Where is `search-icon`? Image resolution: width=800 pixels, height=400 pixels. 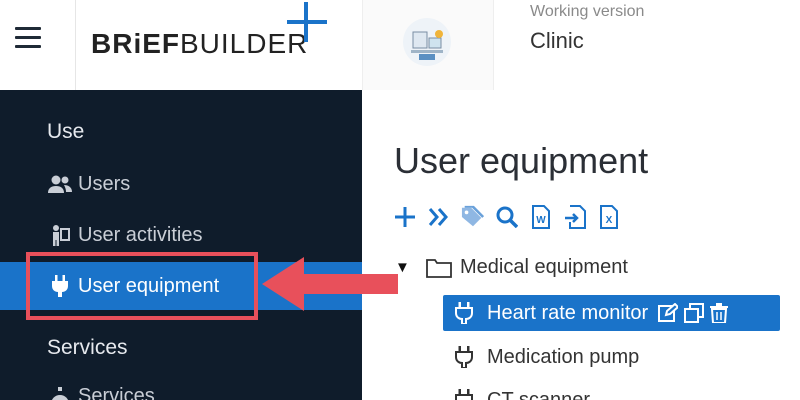
search-icon is located at coordinates (507, 217).